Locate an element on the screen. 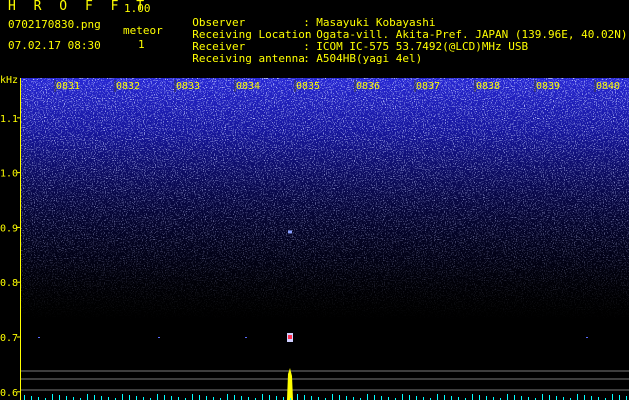  app-version: 1.00 is located at coordinates (137, 8).